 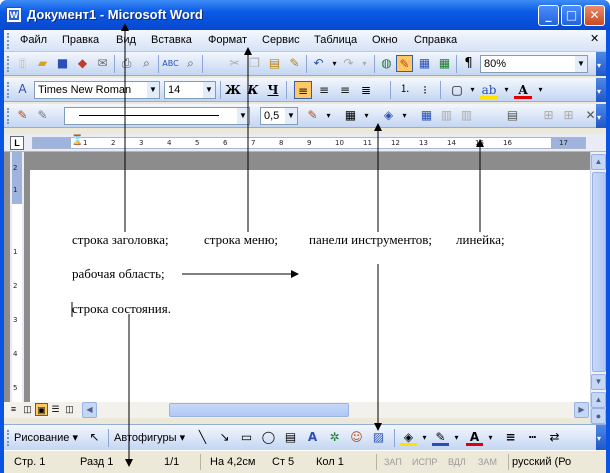 What do you see at coordinates (440, 437) in the screenshot?
I see `line-color-icon: ✎` at bounding box center [440, 437].